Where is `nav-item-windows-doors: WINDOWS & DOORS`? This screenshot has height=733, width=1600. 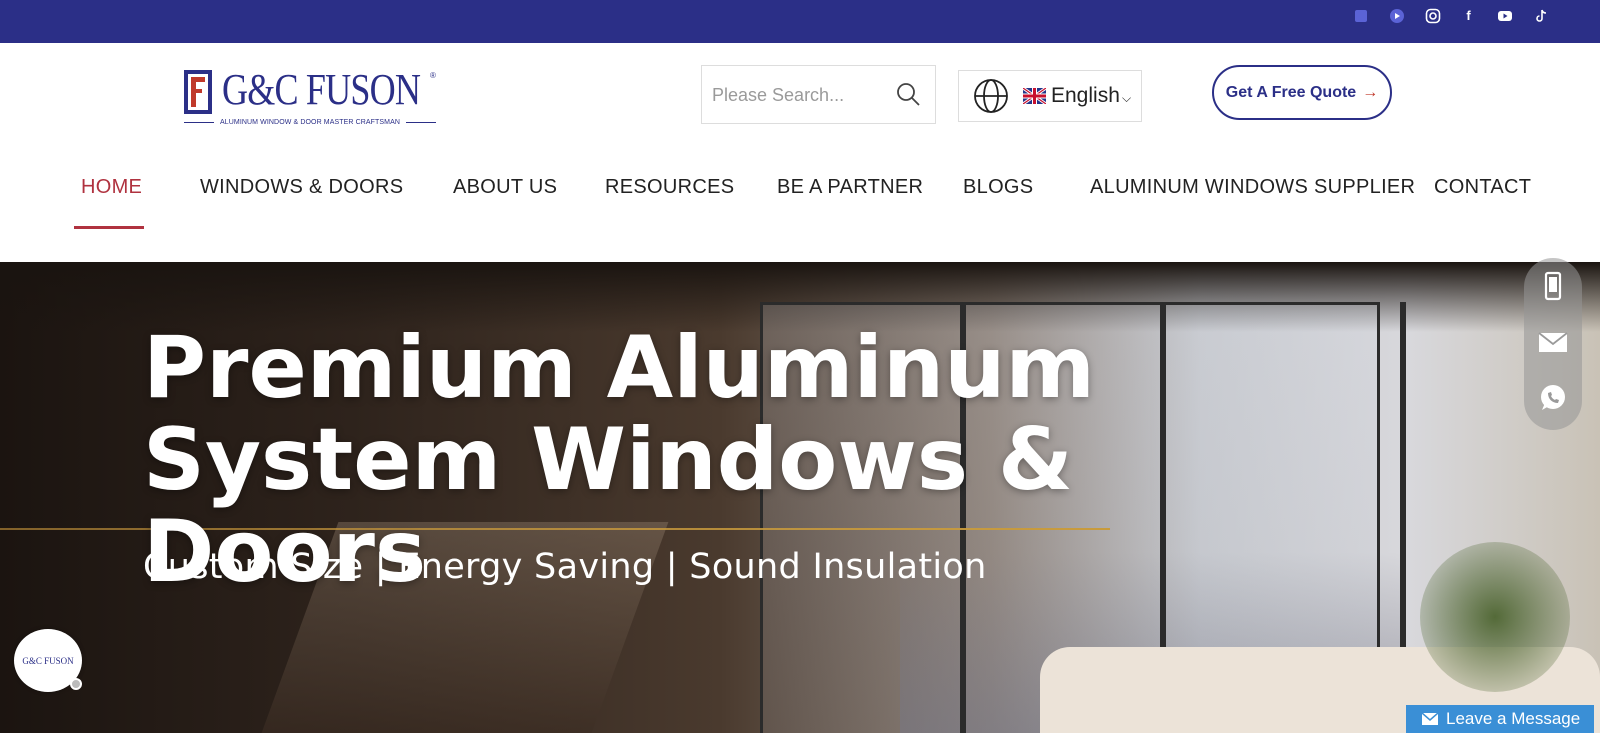 nav-item-windows-doors: WINDOWS & DOORS is located at coordinates (301, 202).